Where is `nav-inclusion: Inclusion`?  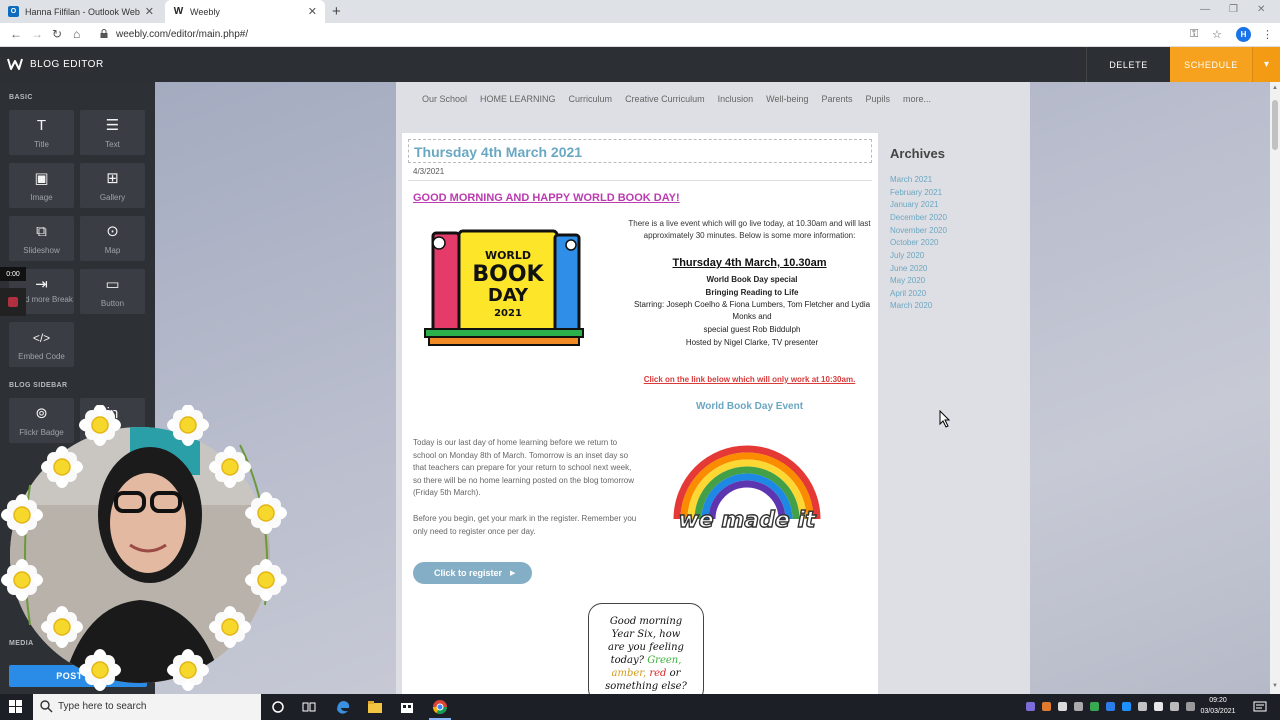
nav-inclusion: Inclusion is located at coordinates (736, 99).